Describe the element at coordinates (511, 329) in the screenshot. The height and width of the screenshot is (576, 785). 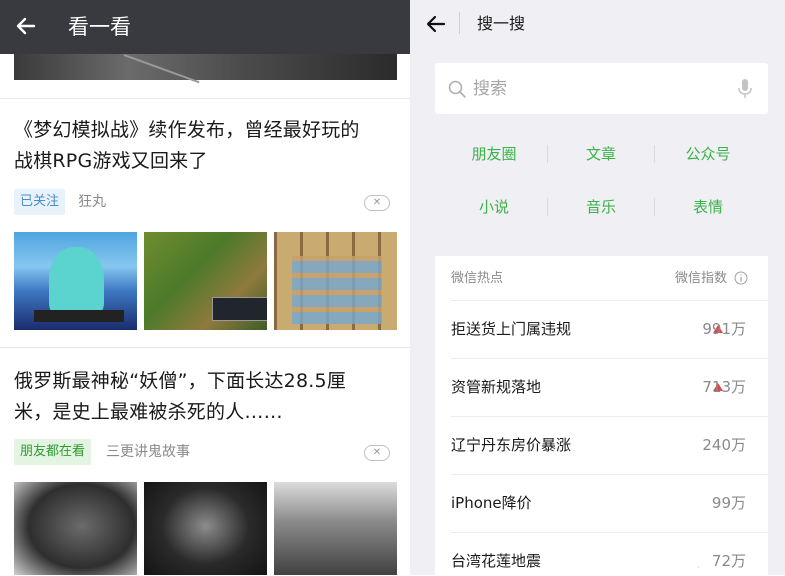
I see `hot-topic-name: 拒送货上门属违规` at that location.